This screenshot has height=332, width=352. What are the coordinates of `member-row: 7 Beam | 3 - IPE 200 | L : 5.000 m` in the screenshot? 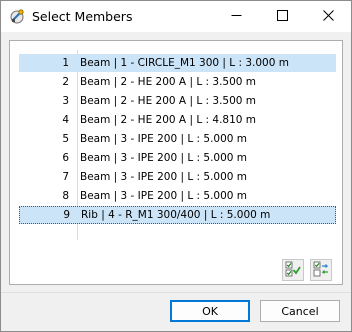 It's located at (177, 177).